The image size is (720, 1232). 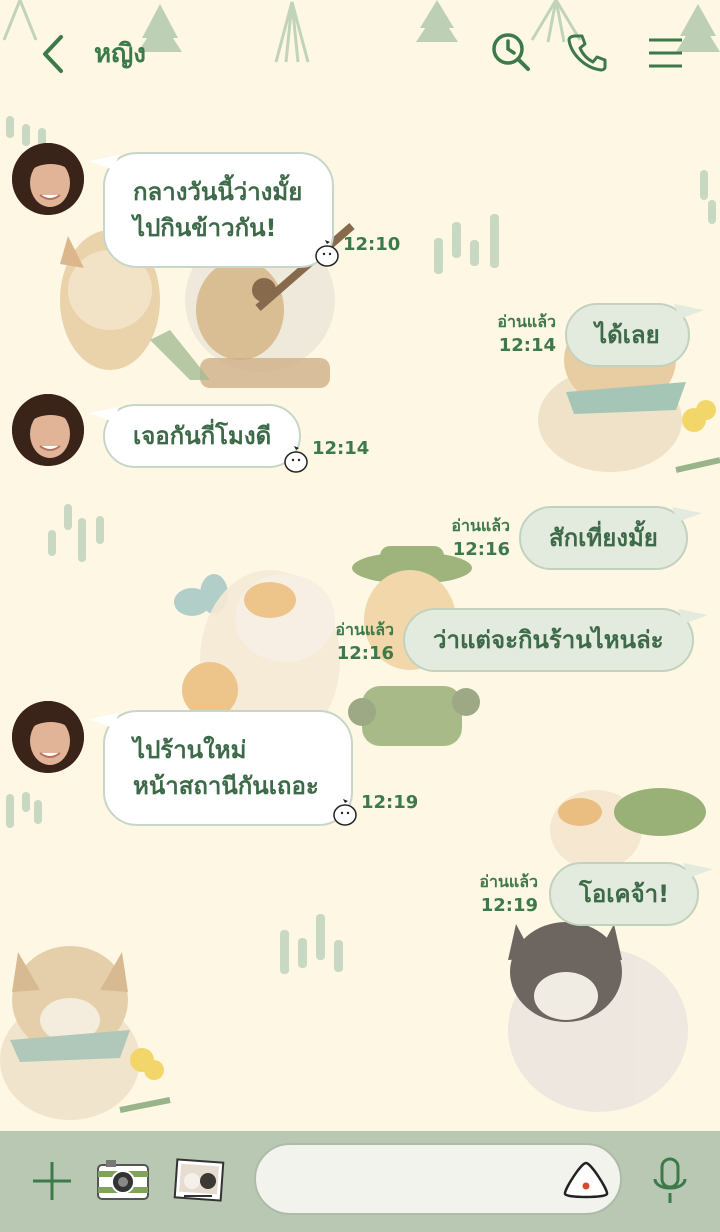 I want to click on plus-icon, so click(x=52, y=1181).